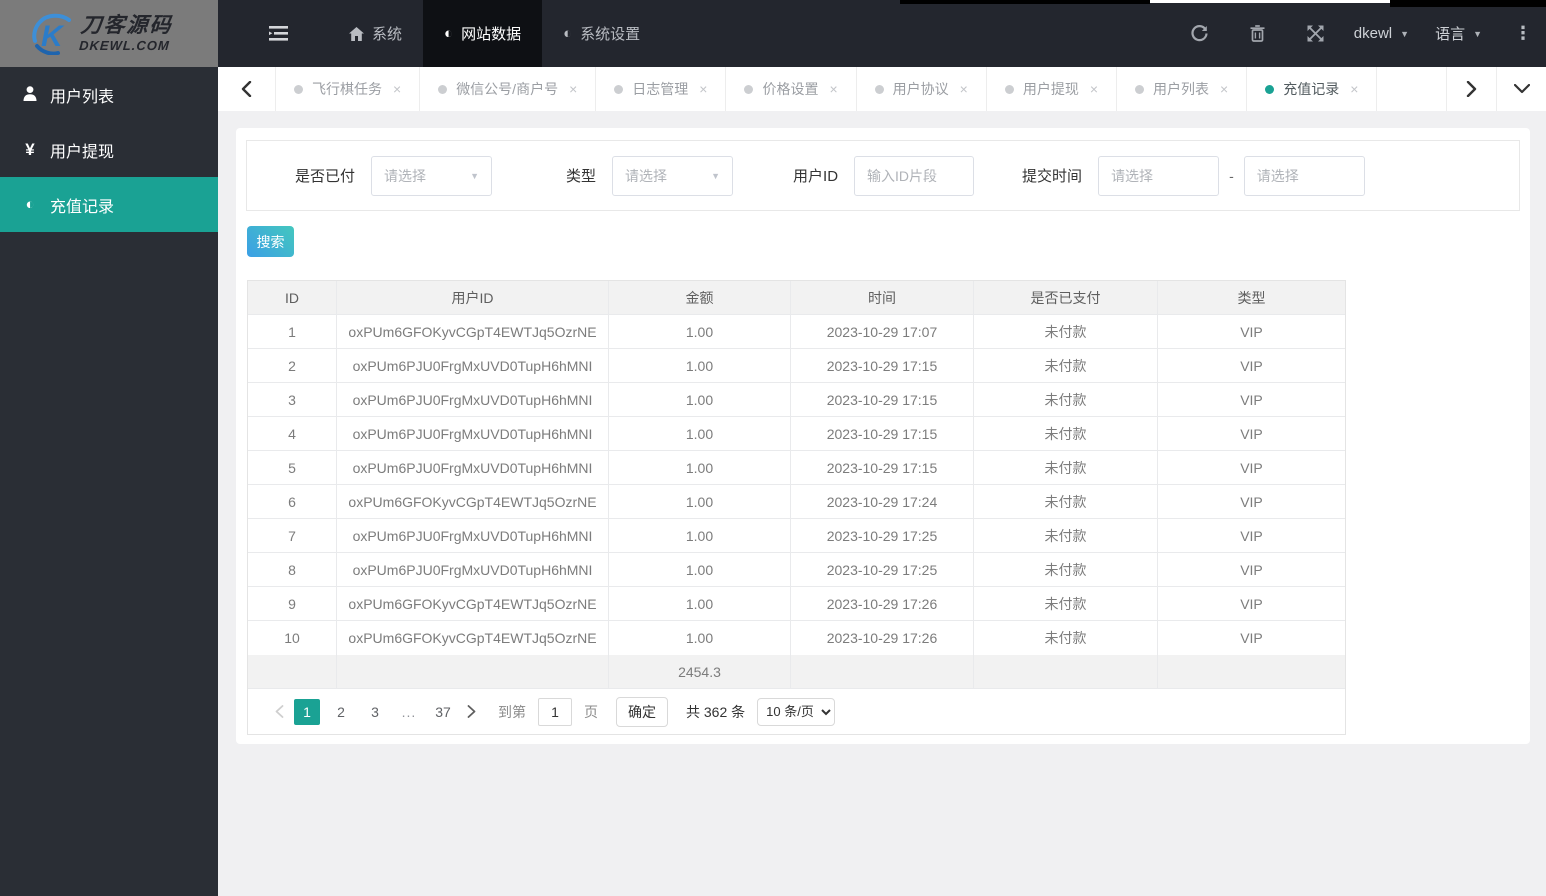  Describe the element at coordinates (555, 711) in the screenshot. I see `goto-page-input` at that location.